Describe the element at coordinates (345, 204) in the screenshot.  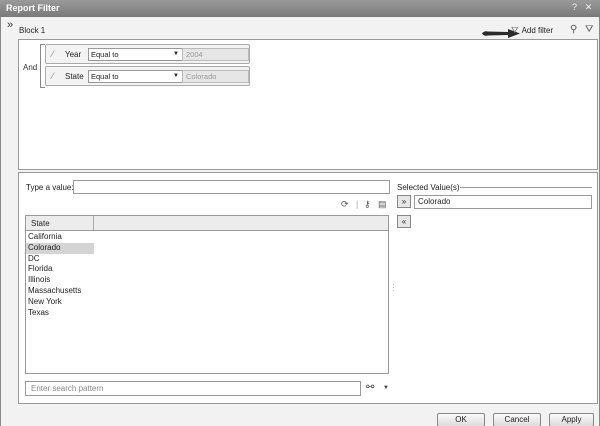
I see `refresh-icon: ⟳` at that location.